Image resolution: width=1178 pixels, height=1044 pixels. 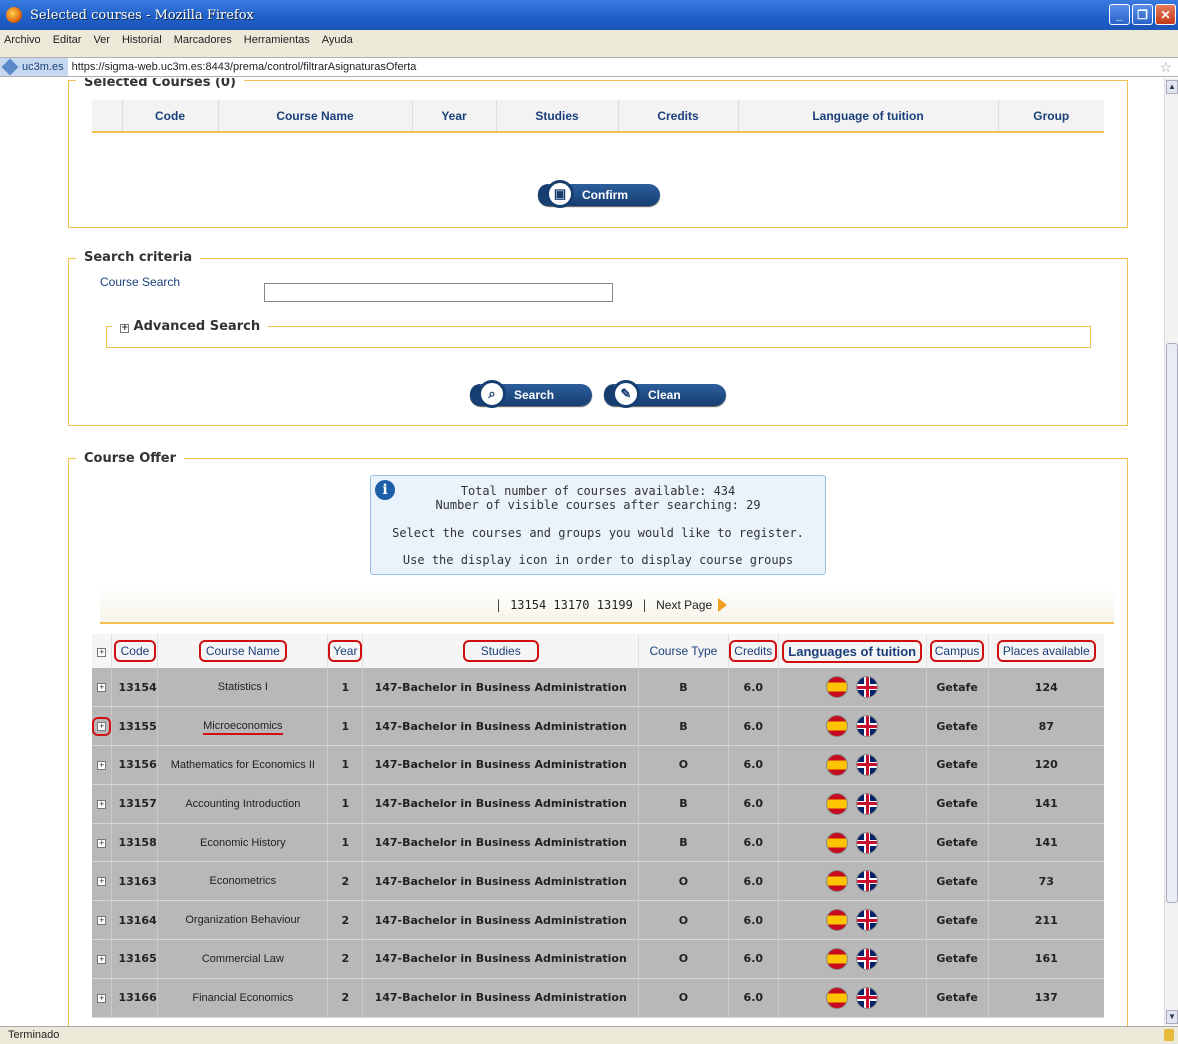 What do you see at coordinates (243, 688) in the screenshot?
I see `row-course-name: Statistics I` at bounding box center [243, 688].